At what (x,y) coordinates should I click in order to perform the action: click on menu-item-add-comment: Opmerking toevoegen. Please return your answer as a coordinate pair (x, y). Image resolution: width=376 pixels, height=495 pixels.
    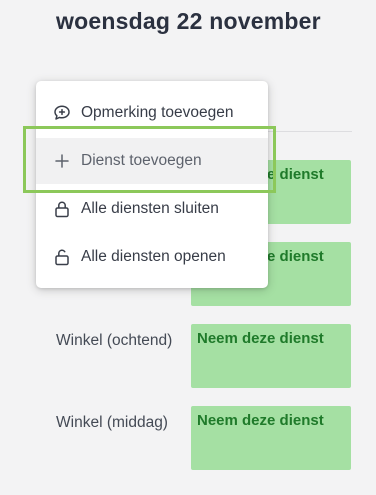
    Looking at the image, I should click on (152, 113).